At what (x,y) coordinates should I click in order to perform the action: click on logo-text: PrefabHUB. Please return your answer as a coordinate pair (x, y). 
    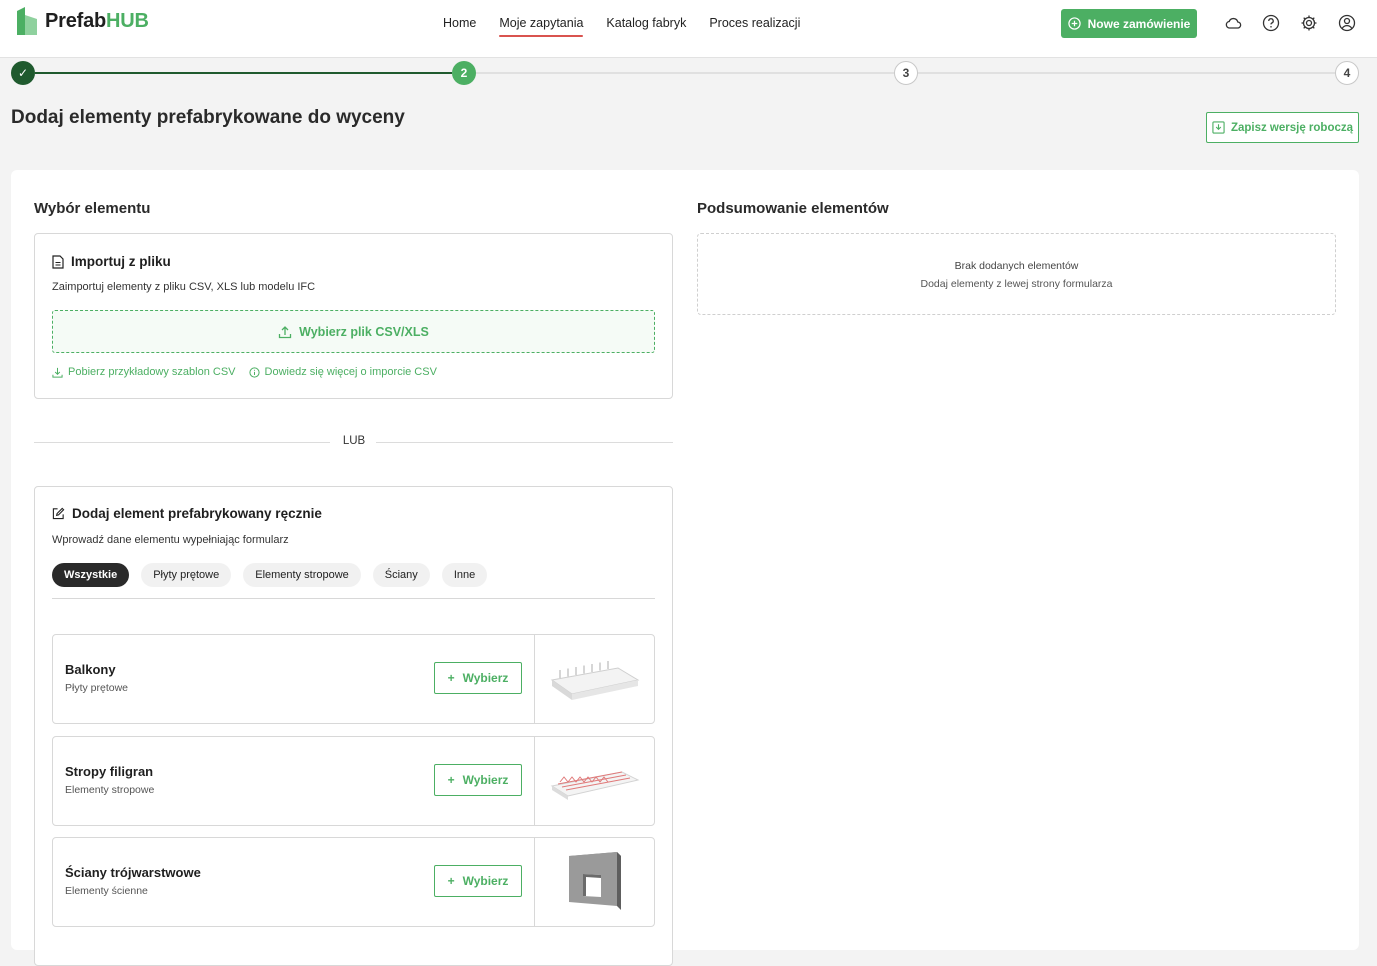
    Looking at the image, I should click on (97, 20).